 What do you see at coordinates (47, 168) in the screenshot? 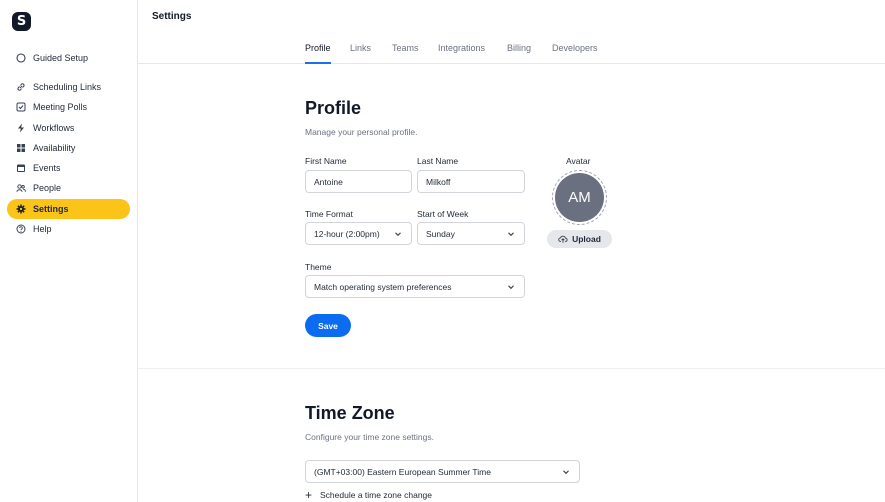
I see `sidebar-item-label: Events` at bounding box center [47, 168].